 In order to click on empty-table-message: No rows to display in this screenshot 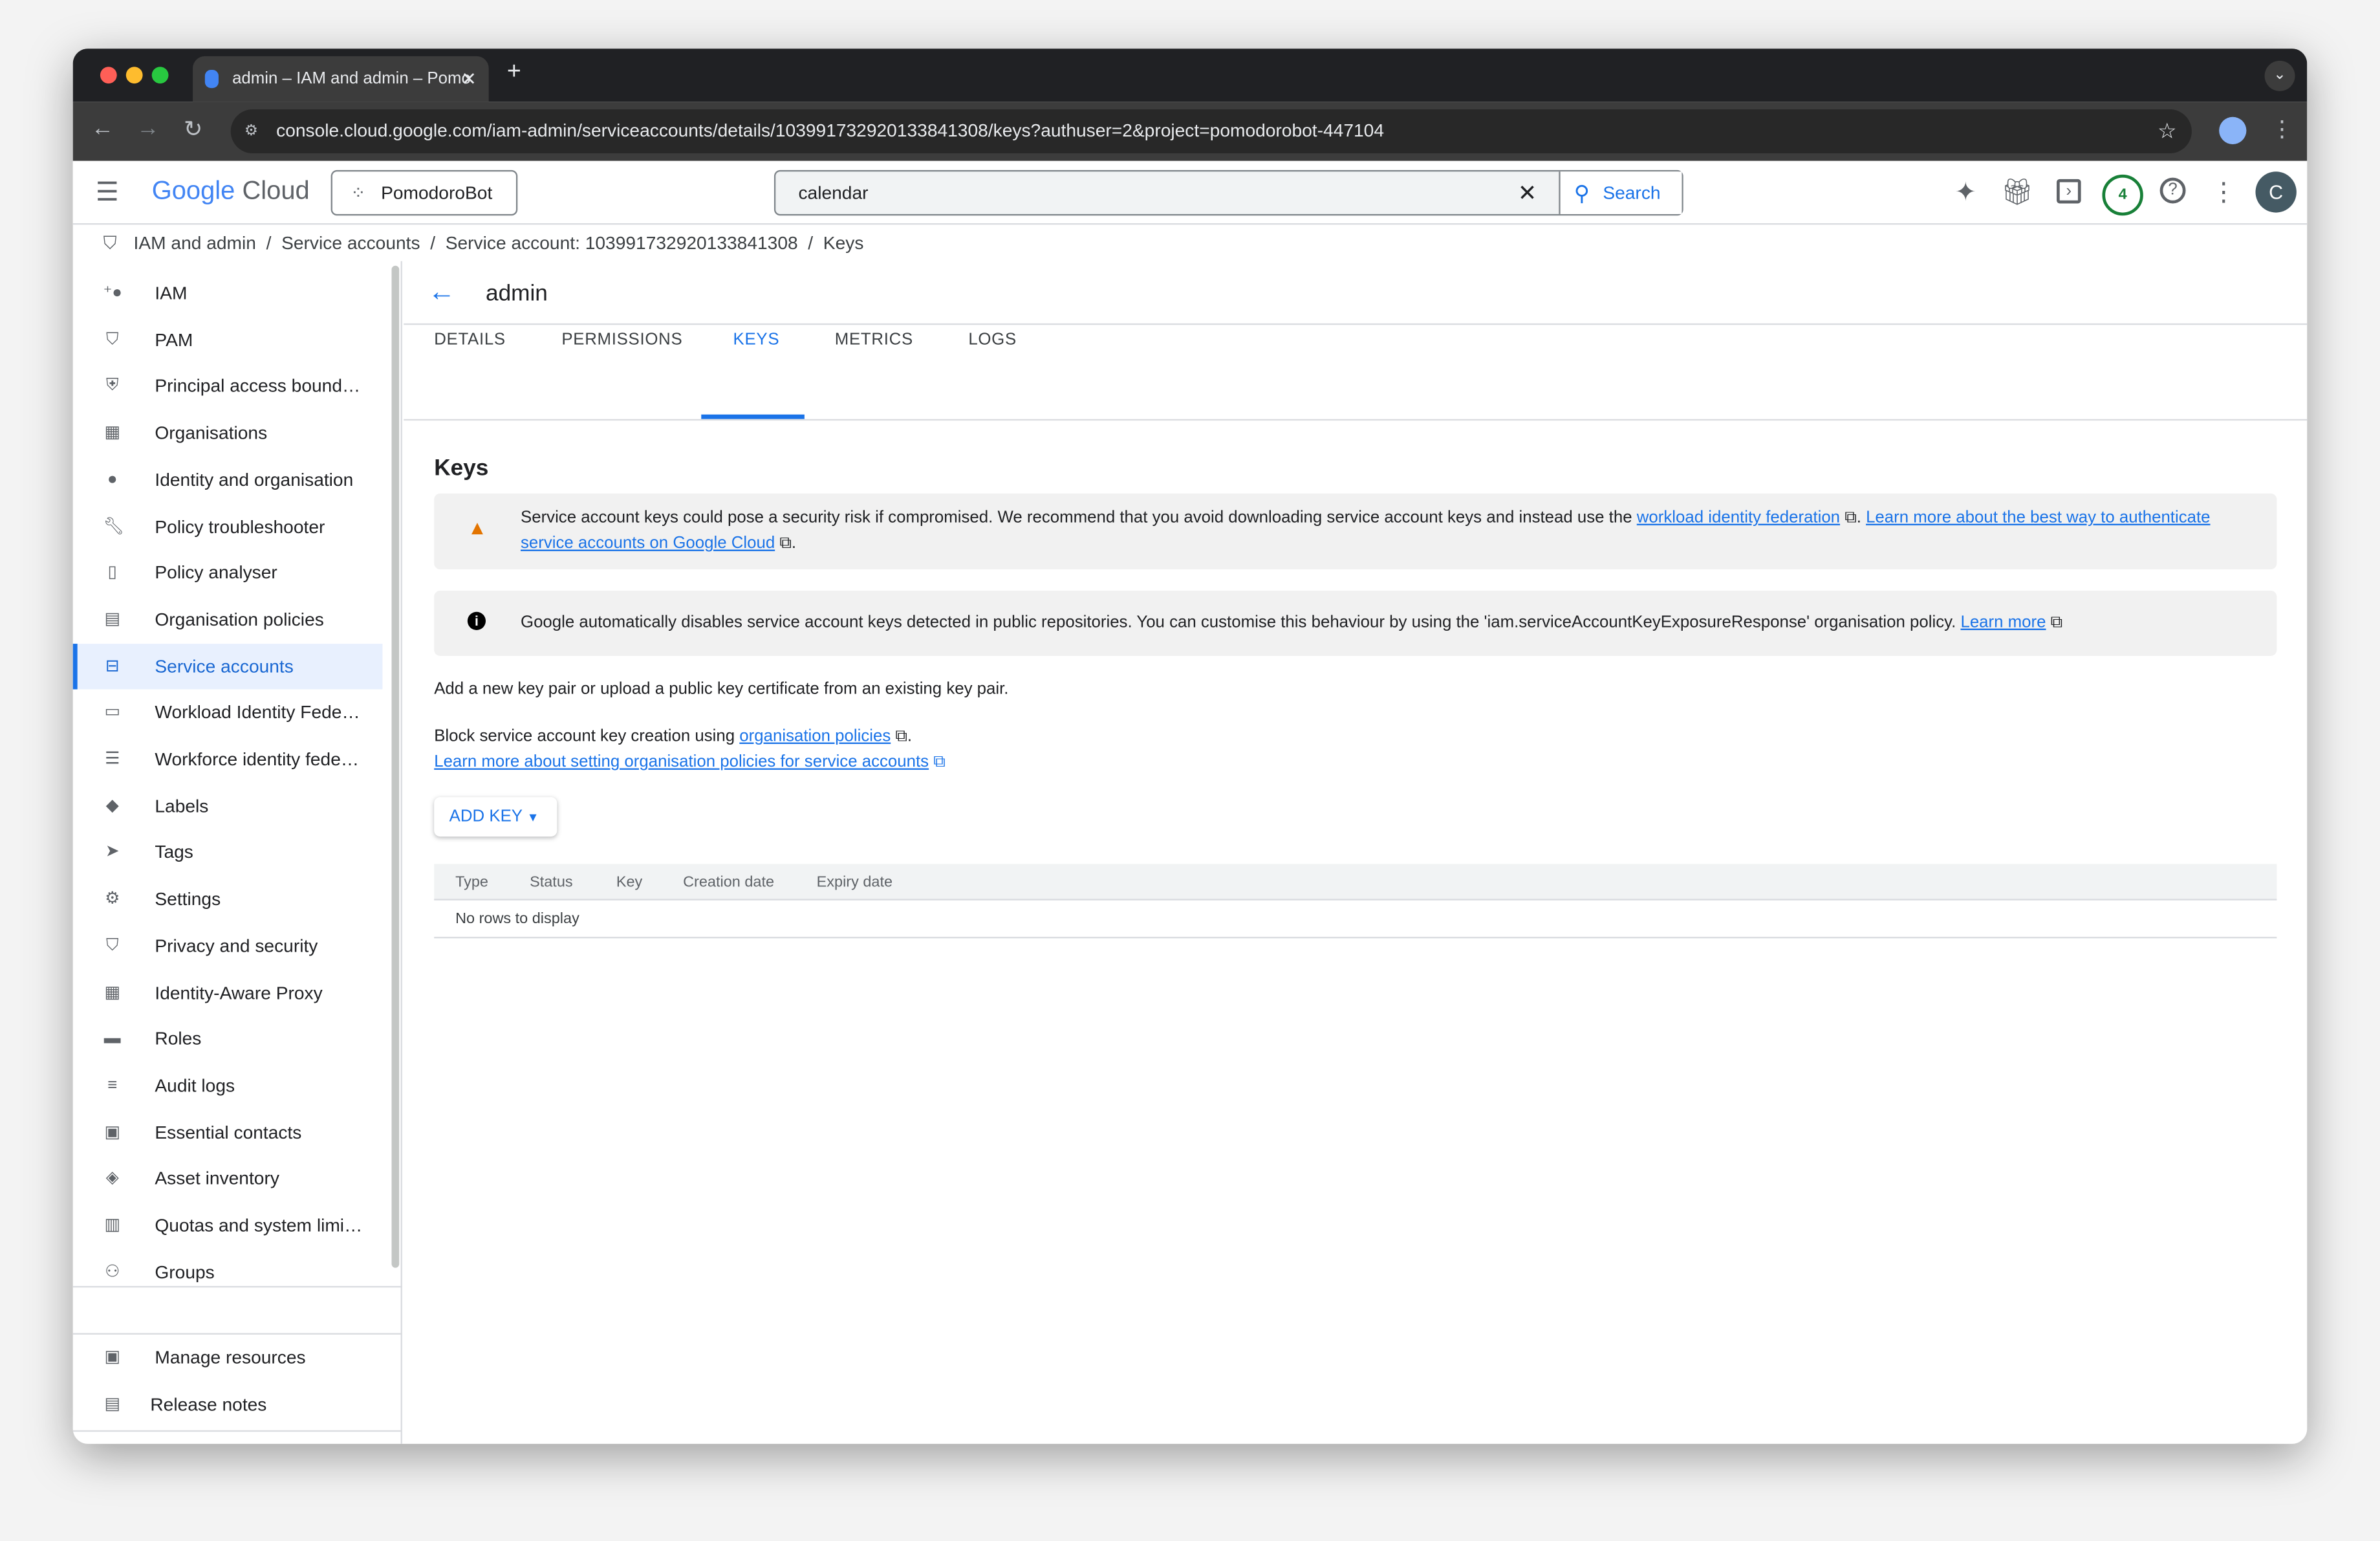, I will do `click(517, 919)`.